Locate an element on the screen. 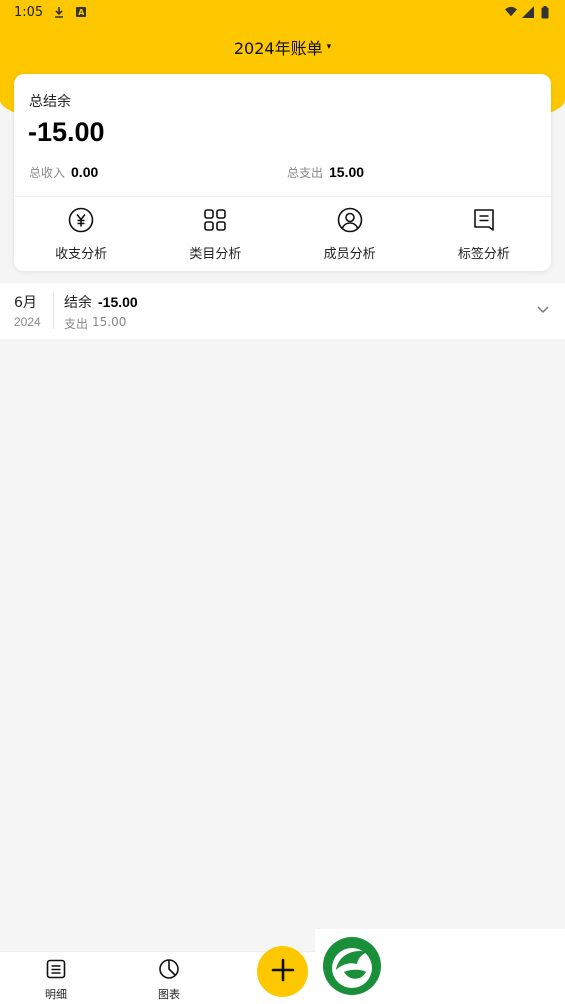  nav-label: 图表 is located at coordinates (169, 994).